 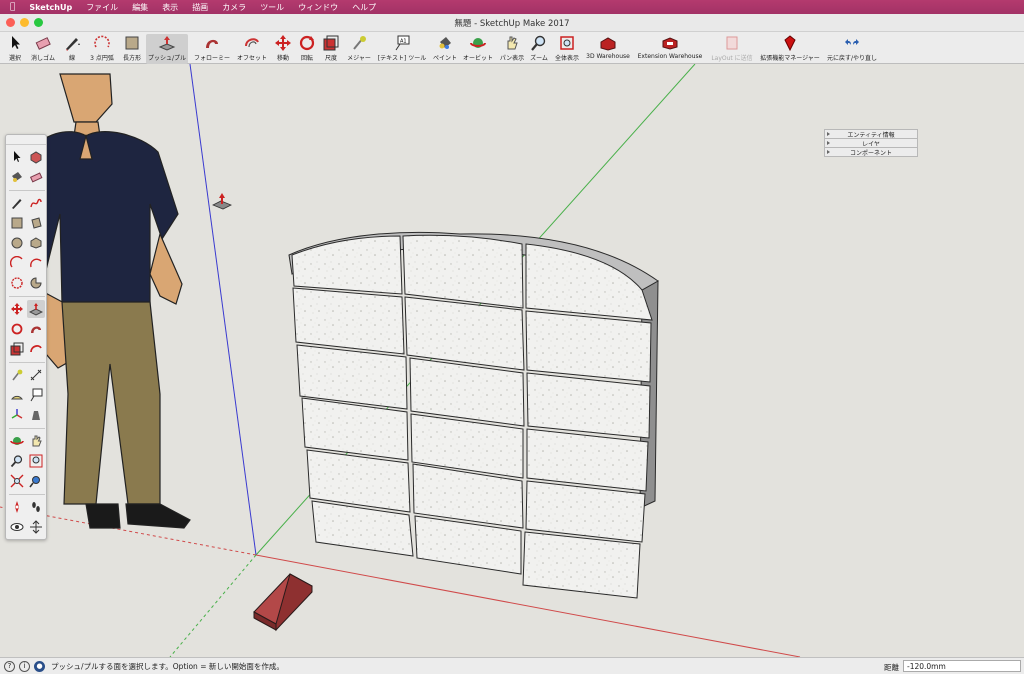 I want to click on palette-previous-view-button, so click(x=36, y=481).